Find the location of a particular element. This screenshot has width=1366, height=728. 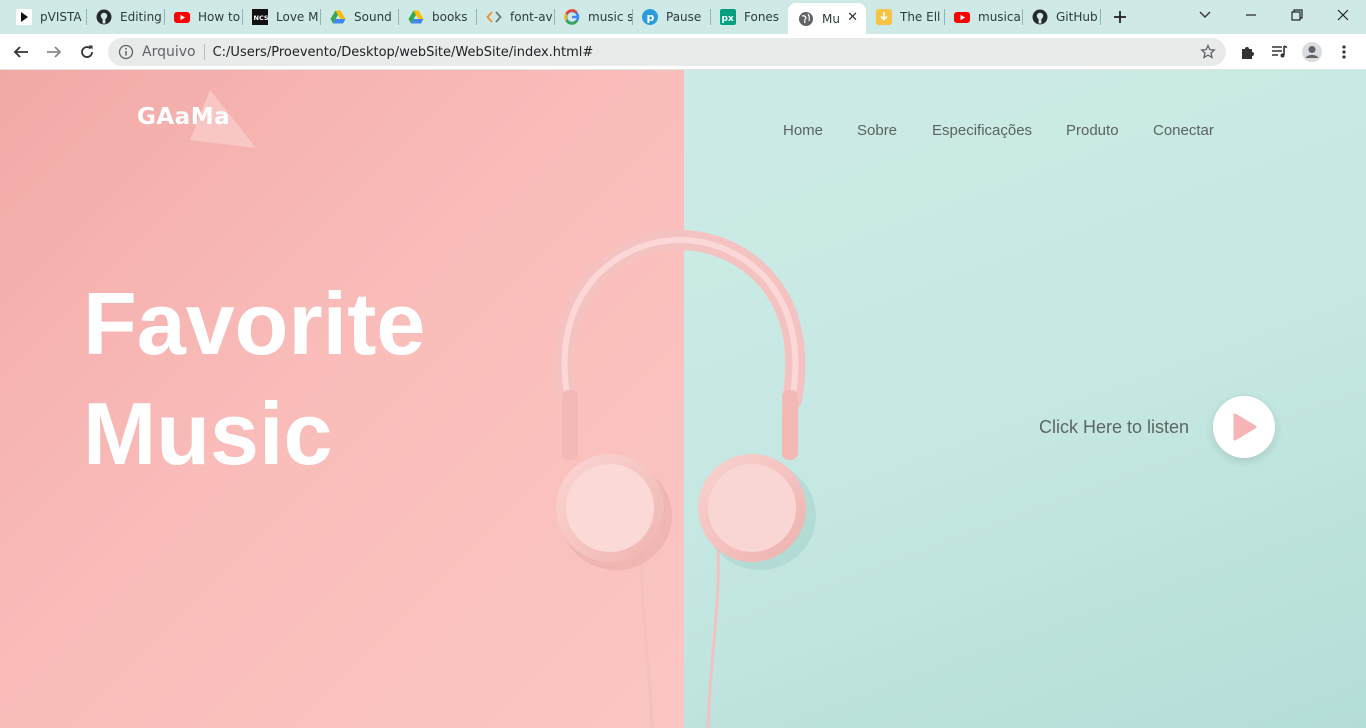

pause-icon: p is located at coordinates (650, 17).